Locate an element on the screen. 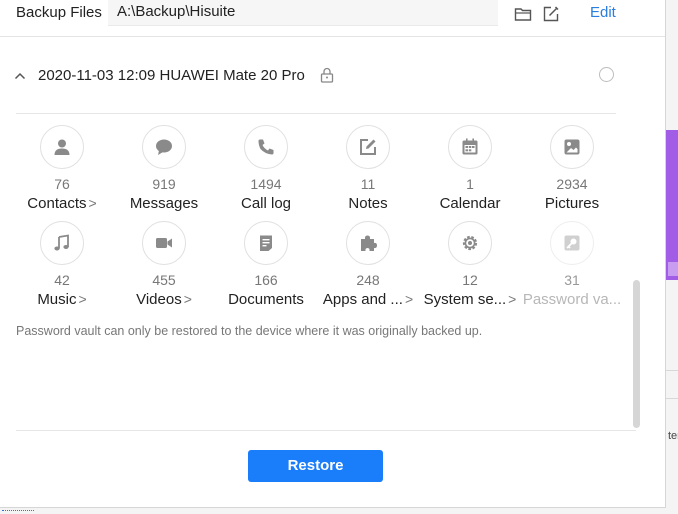 The height and width of the screenshot is (514, 678). backup-files-bar: Backup Files A:\Backup\Hisuite Edit is located at coordinates (332, 18).